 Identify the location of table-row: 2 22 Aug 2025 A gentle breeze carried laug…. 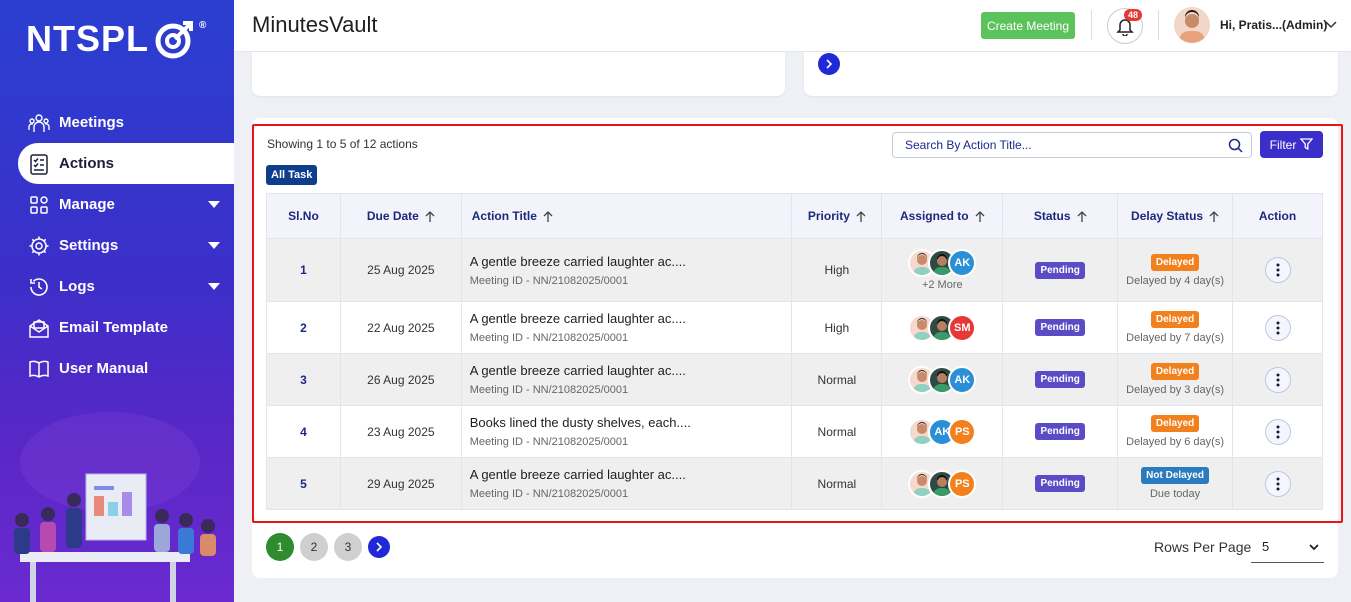
(794, 327).